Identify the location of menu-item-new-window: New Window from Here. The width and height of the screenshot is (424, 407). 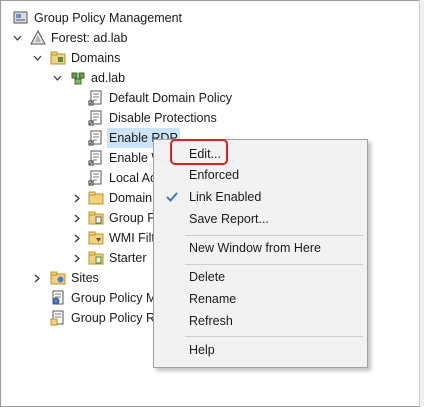
(260, 248).